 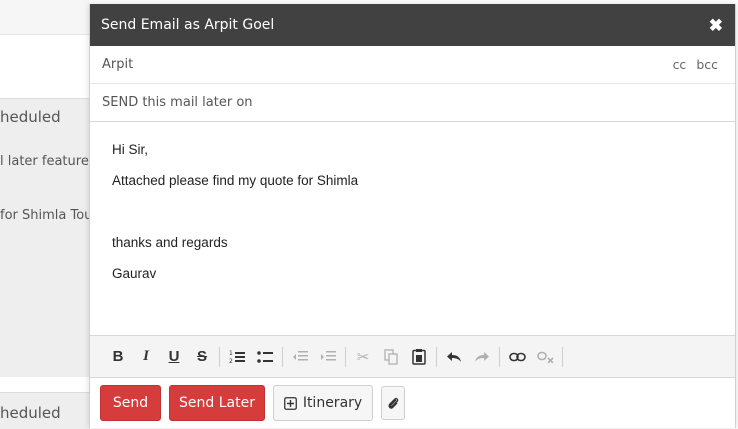 I want to click on modal-header: Send Email as Arpit Goel ✖, so click(x=412, y=25).